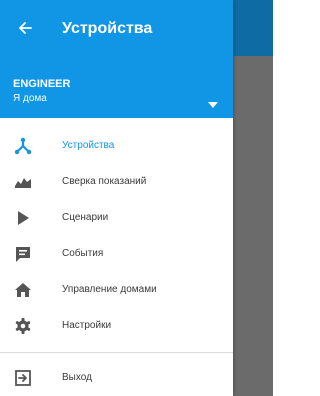  What do you see at coordinates (109, 289) in the screenshot?
I see `menu-item-label: Управление домами` at bounding box center [109, 289].